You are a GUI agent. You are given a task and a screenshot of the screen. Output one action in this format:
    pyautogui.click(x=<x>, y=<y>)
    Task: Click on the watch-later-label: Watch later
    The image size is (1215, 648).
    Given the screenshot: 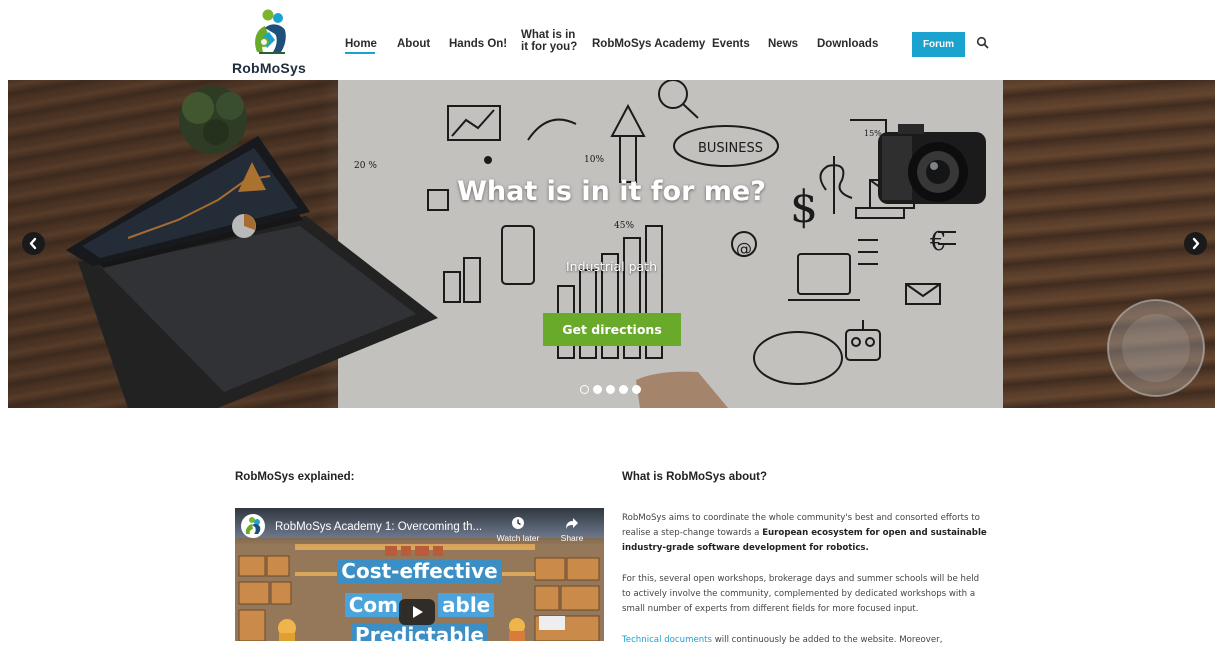 What is the action you would take?
    pyautogui.click(x=518, y=538)
    